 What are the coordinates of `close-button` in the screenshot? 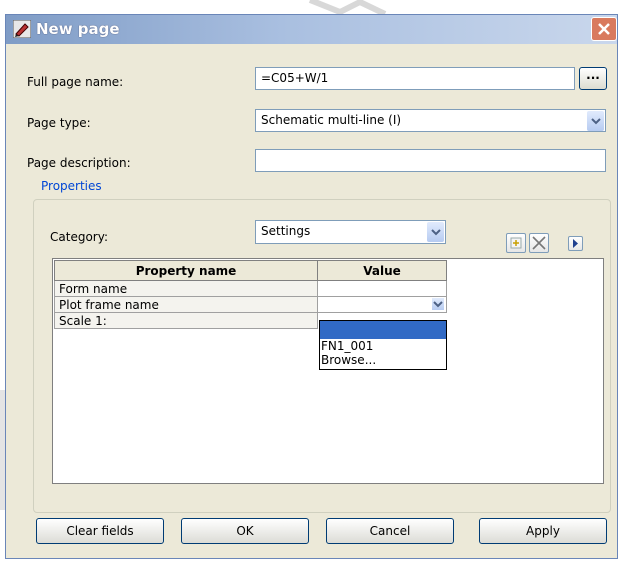 It's located at (604, 29).